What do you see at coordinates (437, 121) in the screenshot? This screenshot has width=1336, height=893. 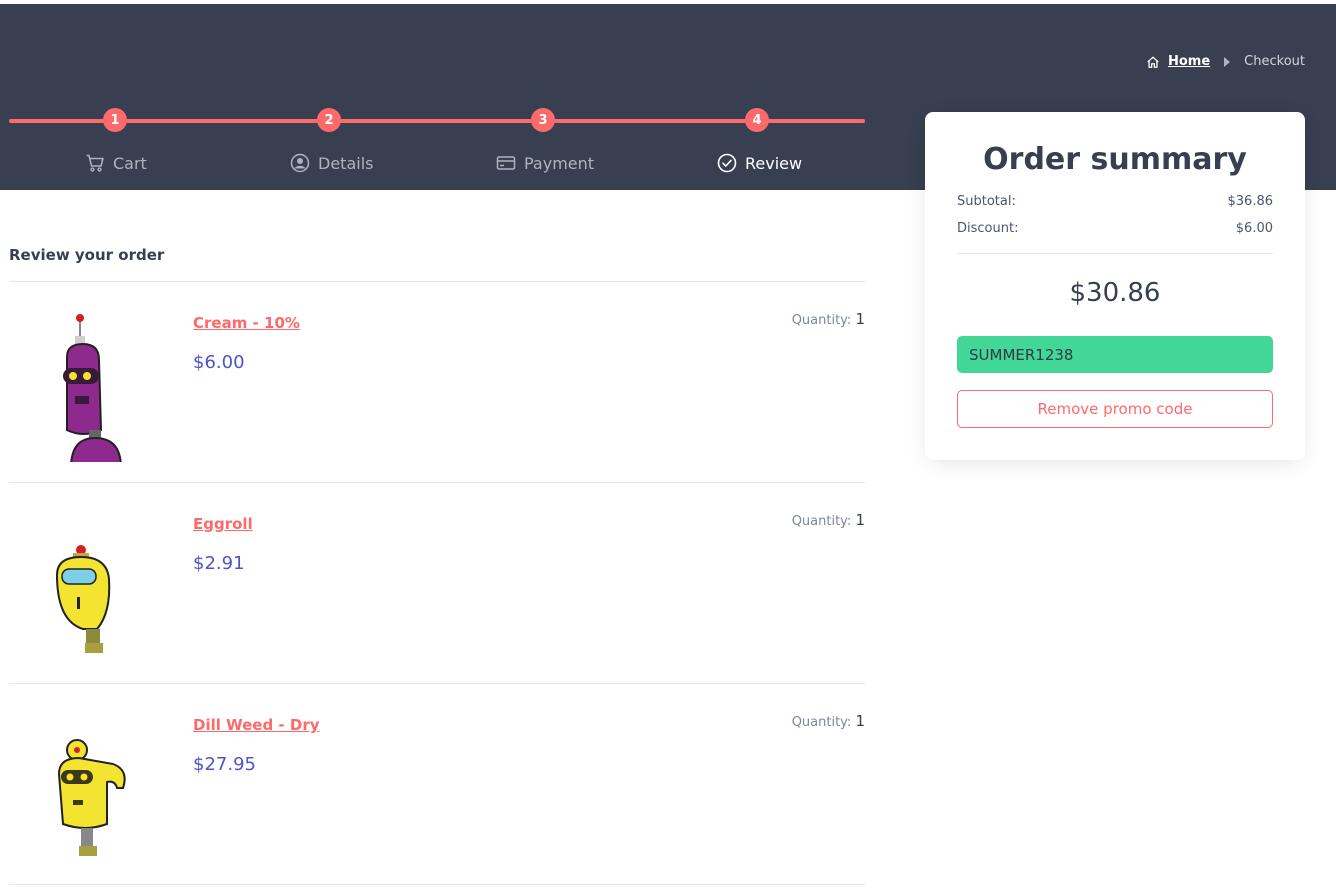 I see `steps-progress-line` at bounding box center [437, 121].